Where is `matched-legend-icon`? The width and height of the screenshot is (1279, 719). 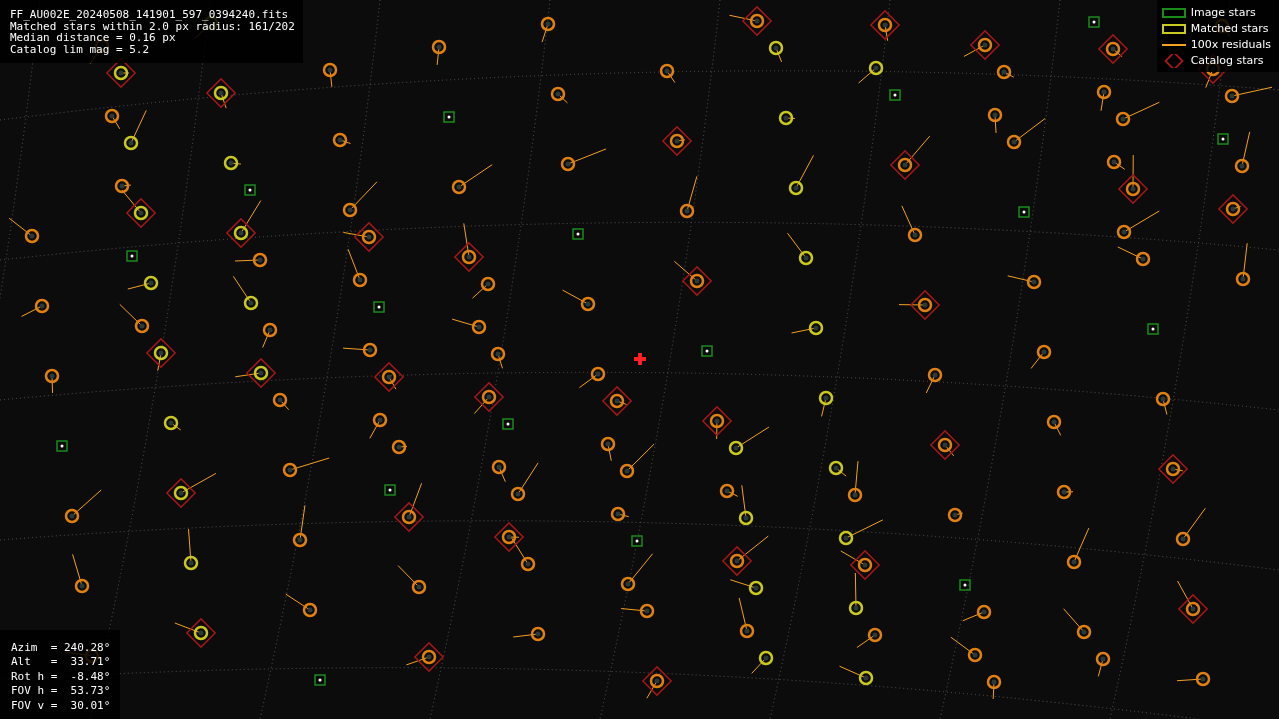
matched-legend-icon is located at coordinates (1173, 28).